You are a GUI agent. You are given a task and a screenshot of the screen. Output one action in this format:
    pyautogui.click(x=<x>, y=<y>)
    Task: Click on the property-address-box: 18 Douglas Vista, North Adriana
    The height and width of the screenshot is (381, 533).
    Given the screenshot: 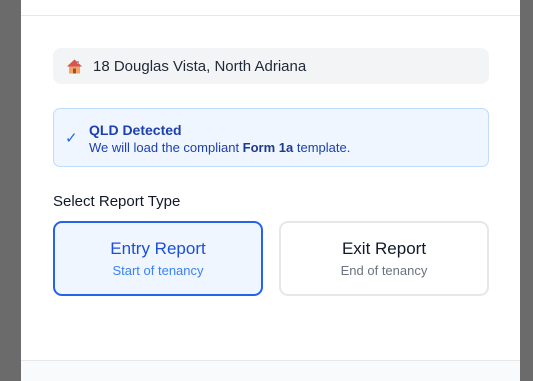 What is the action you would take?
    pyautogui.click(x=271, y=66)
    